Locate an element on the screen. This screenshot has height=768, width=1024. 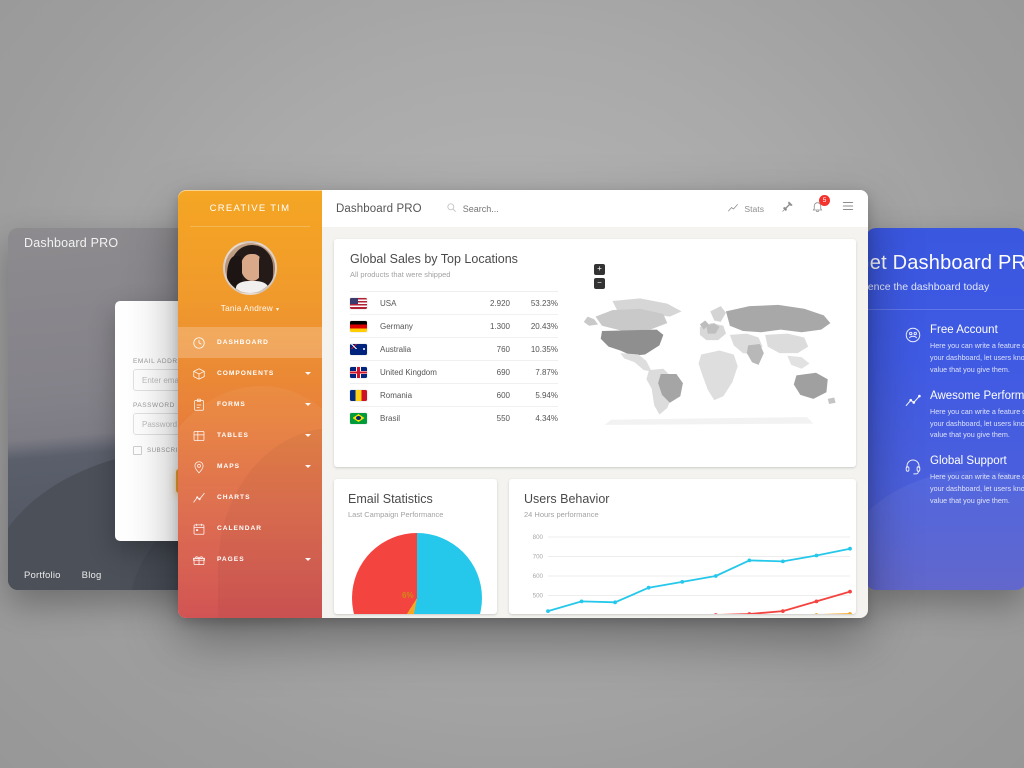
topbar-actions: Stats 5 is located at coordinates (791, 206).